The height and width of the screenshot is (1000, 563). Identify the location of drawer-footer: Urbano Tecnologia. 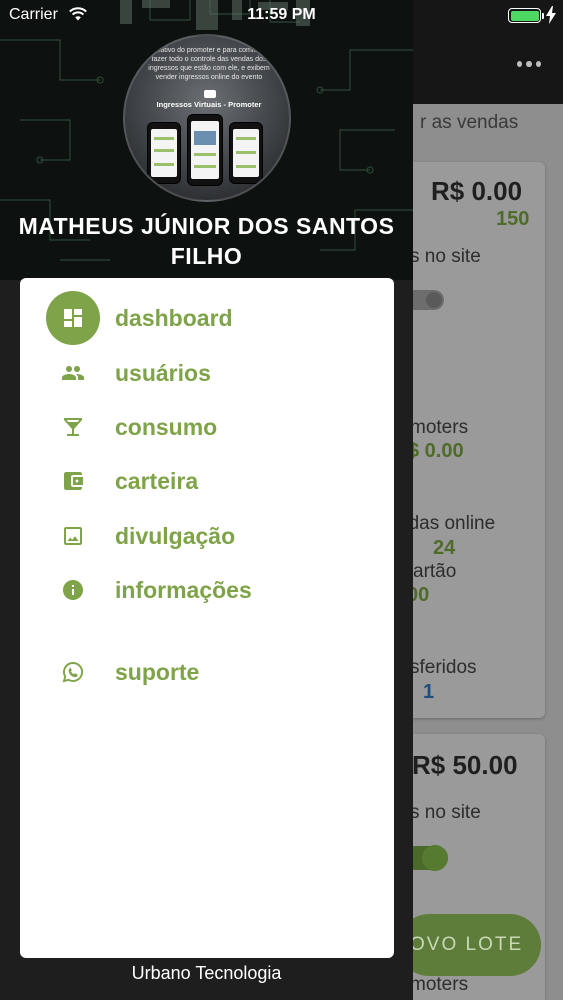
(206, 973).